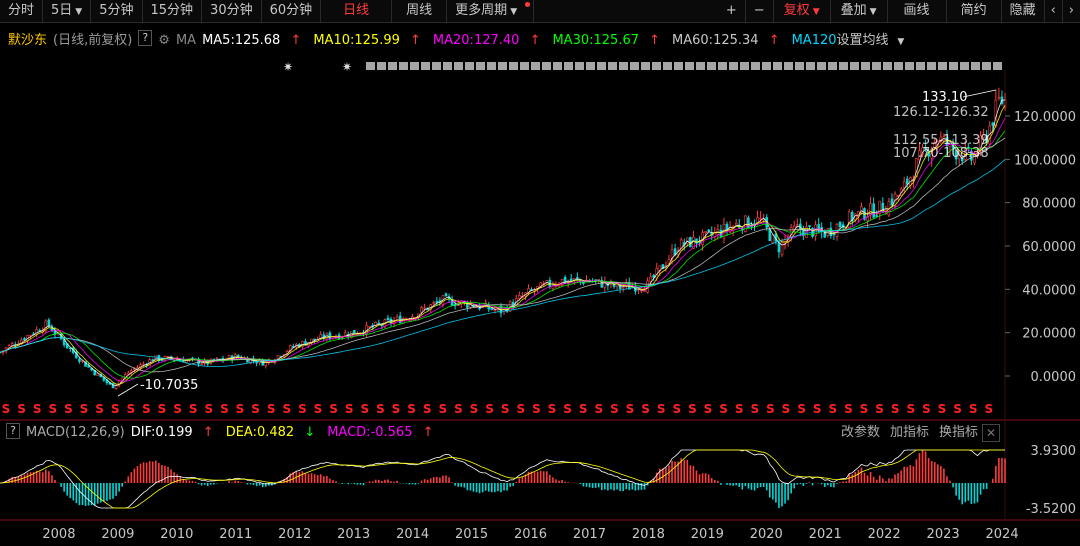 The width and height of the screenshot is (1080, 546). I want to click on dif-line, so click(502, 479).